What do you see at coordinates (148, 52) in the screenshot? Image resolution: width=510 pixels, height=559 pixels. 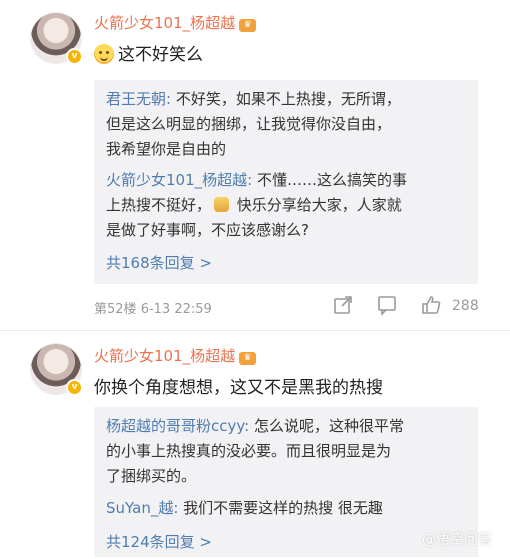 I see `comment-text: 这不好笑么` at bounding box center [148, 52].